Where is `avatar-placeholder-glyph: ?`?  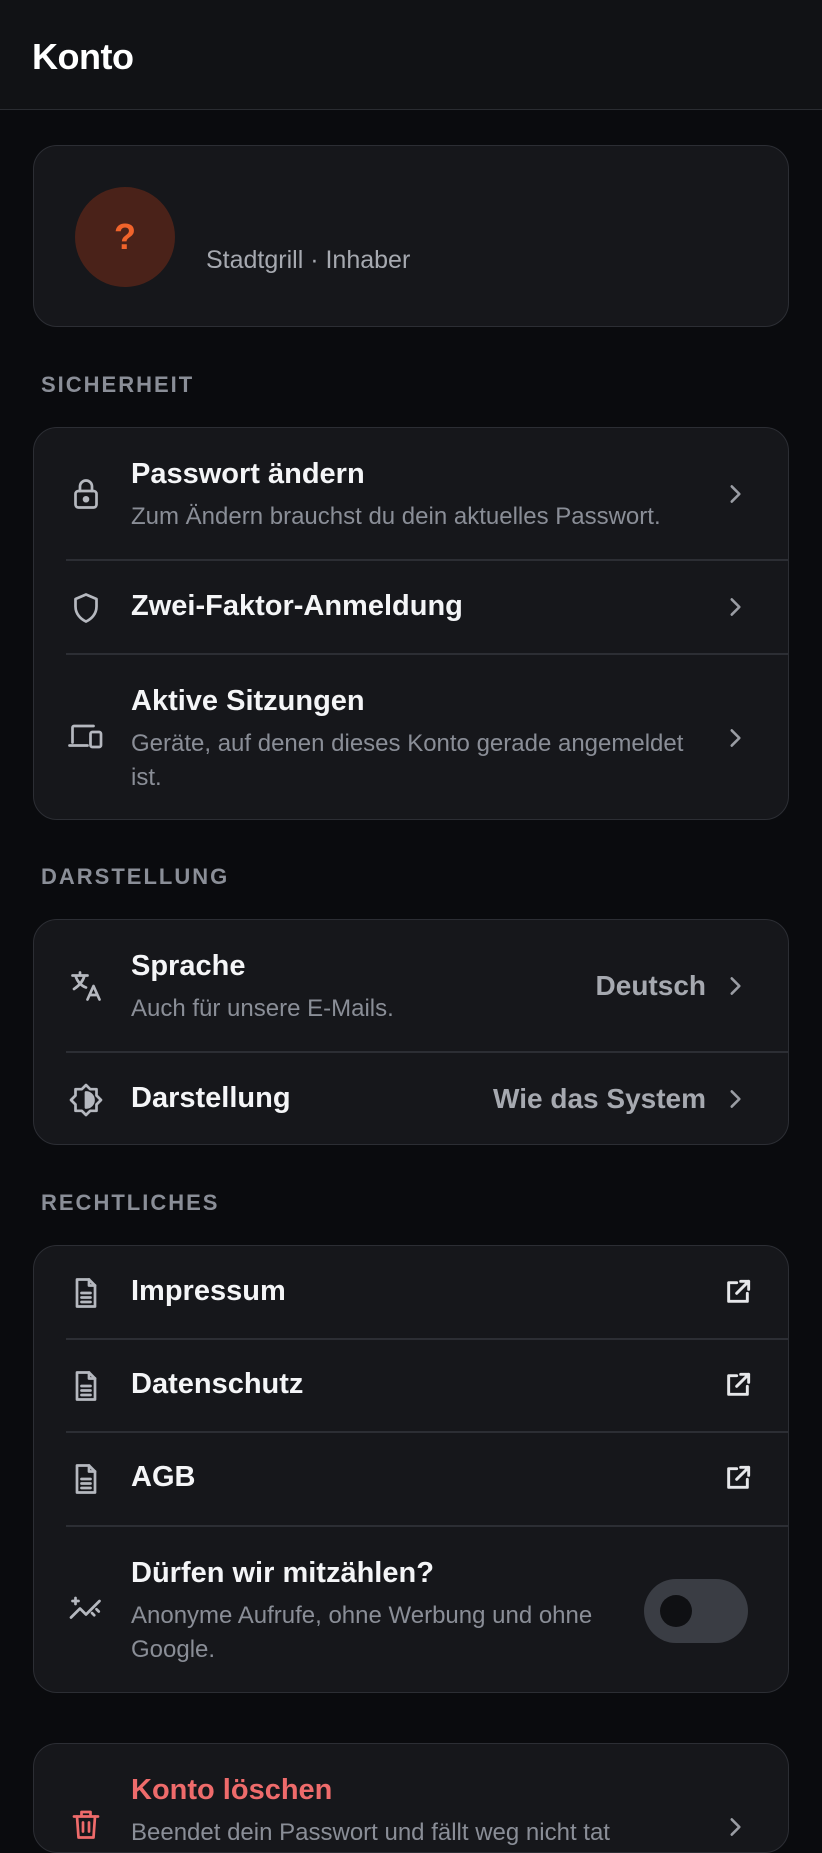 avatar-placeholder-glyph: ? is located at coordinates (125, 236).